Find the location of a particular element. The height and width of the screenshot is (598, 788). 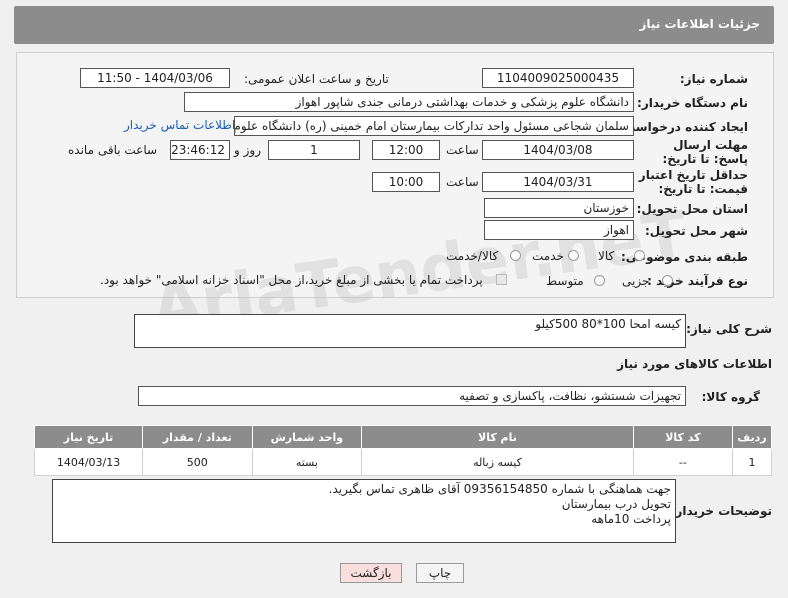

table-row: 1 -- کیسه زباله بسته 500 1404/03/13 is located at coordinates (402, 462).